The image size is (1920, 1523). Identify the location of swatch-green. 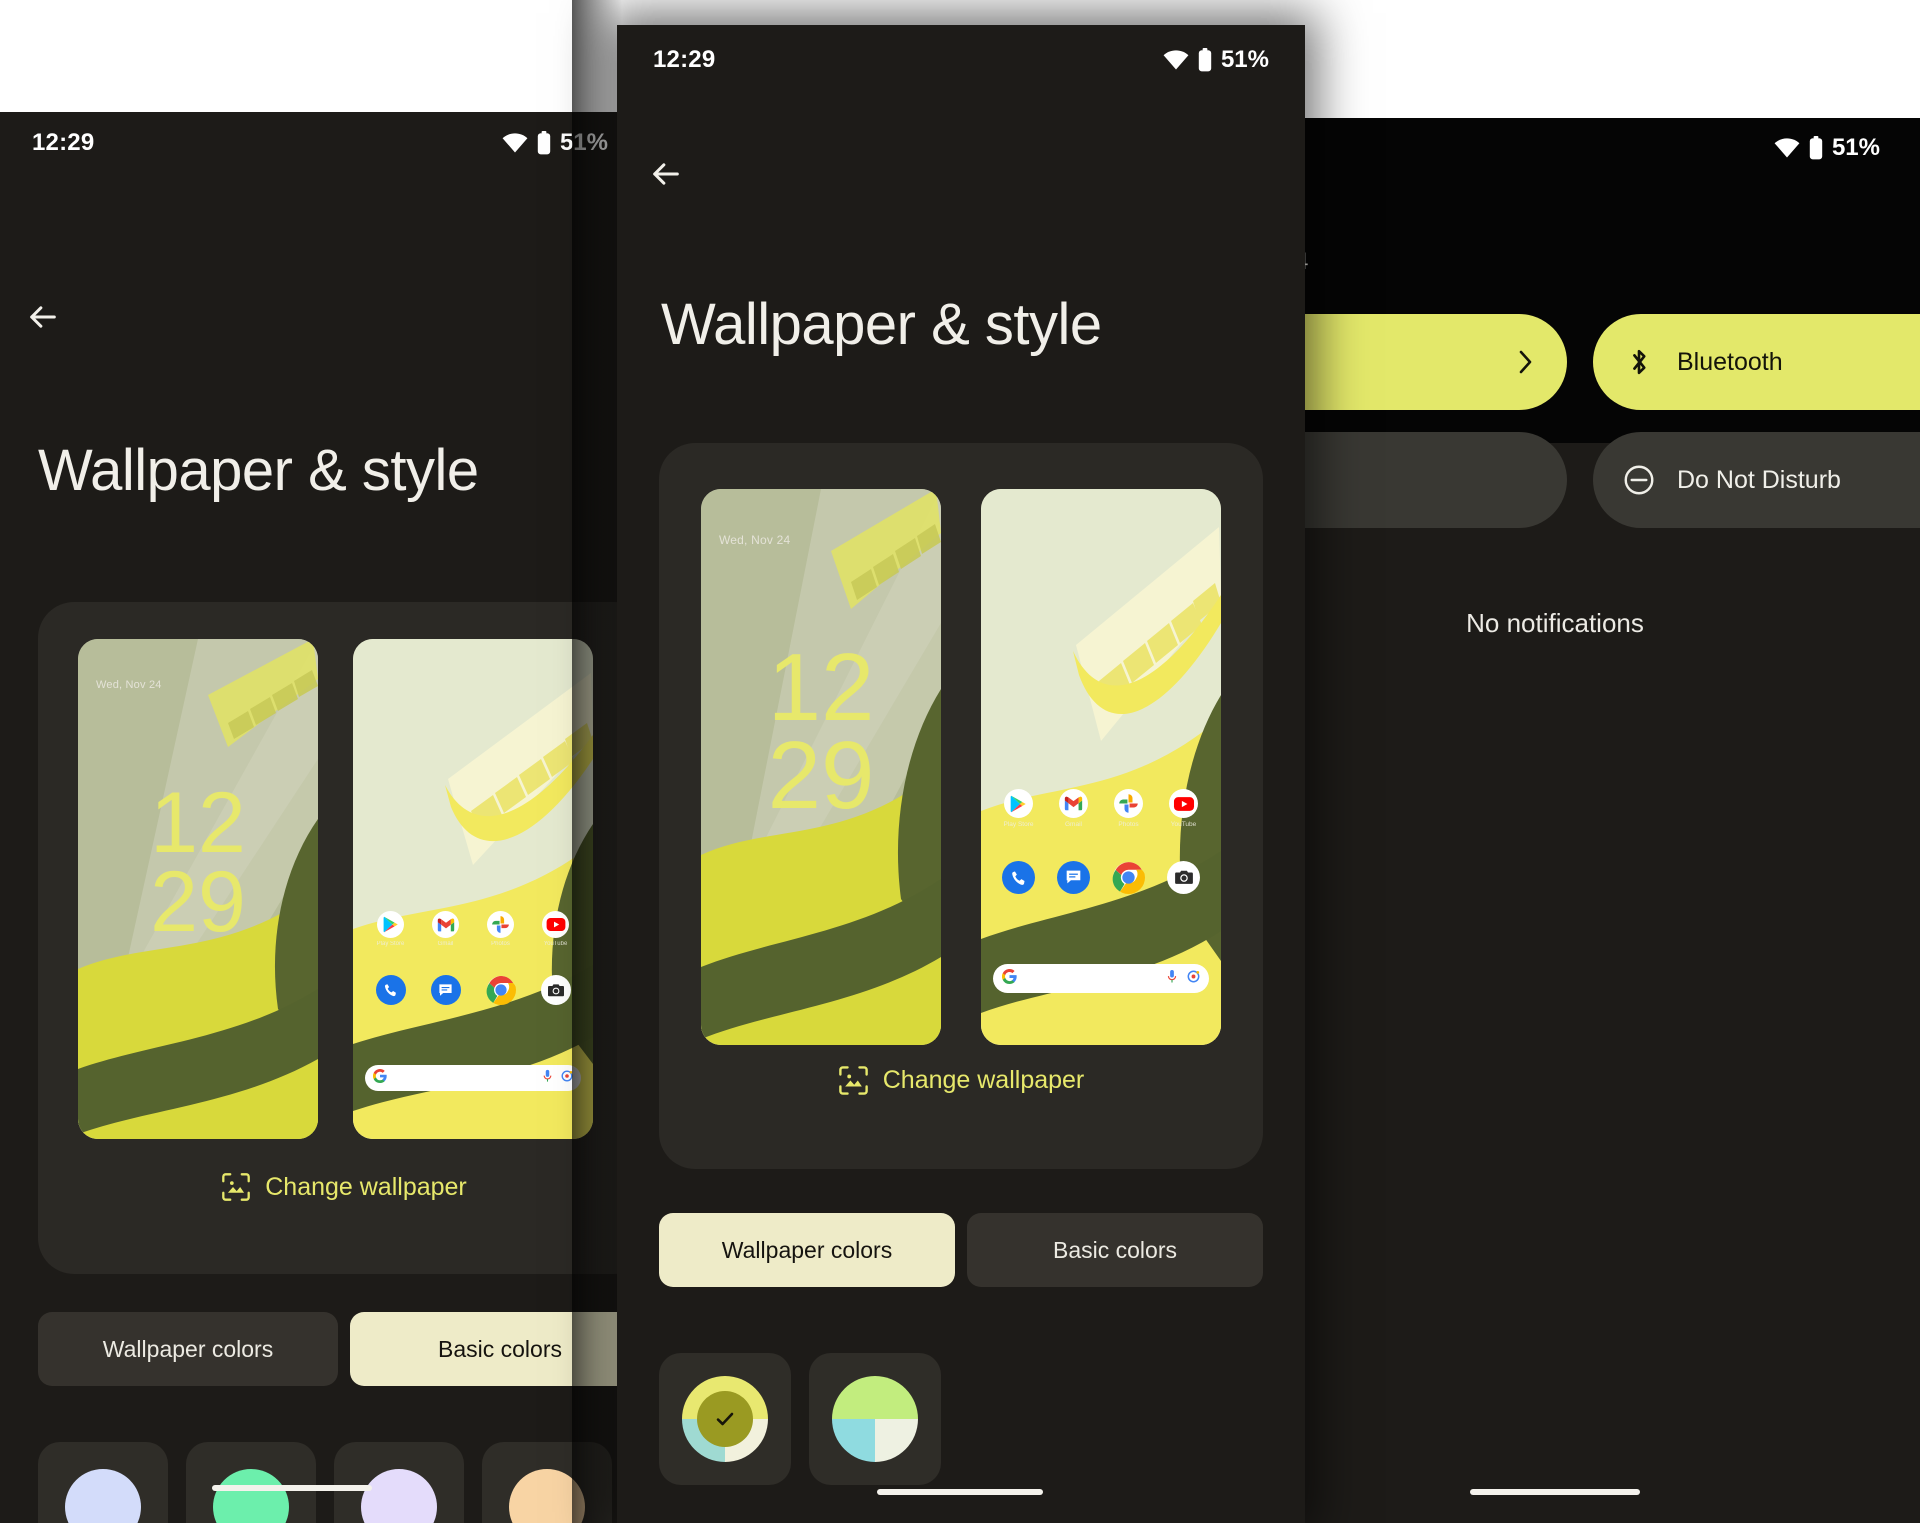
(251, 1482).